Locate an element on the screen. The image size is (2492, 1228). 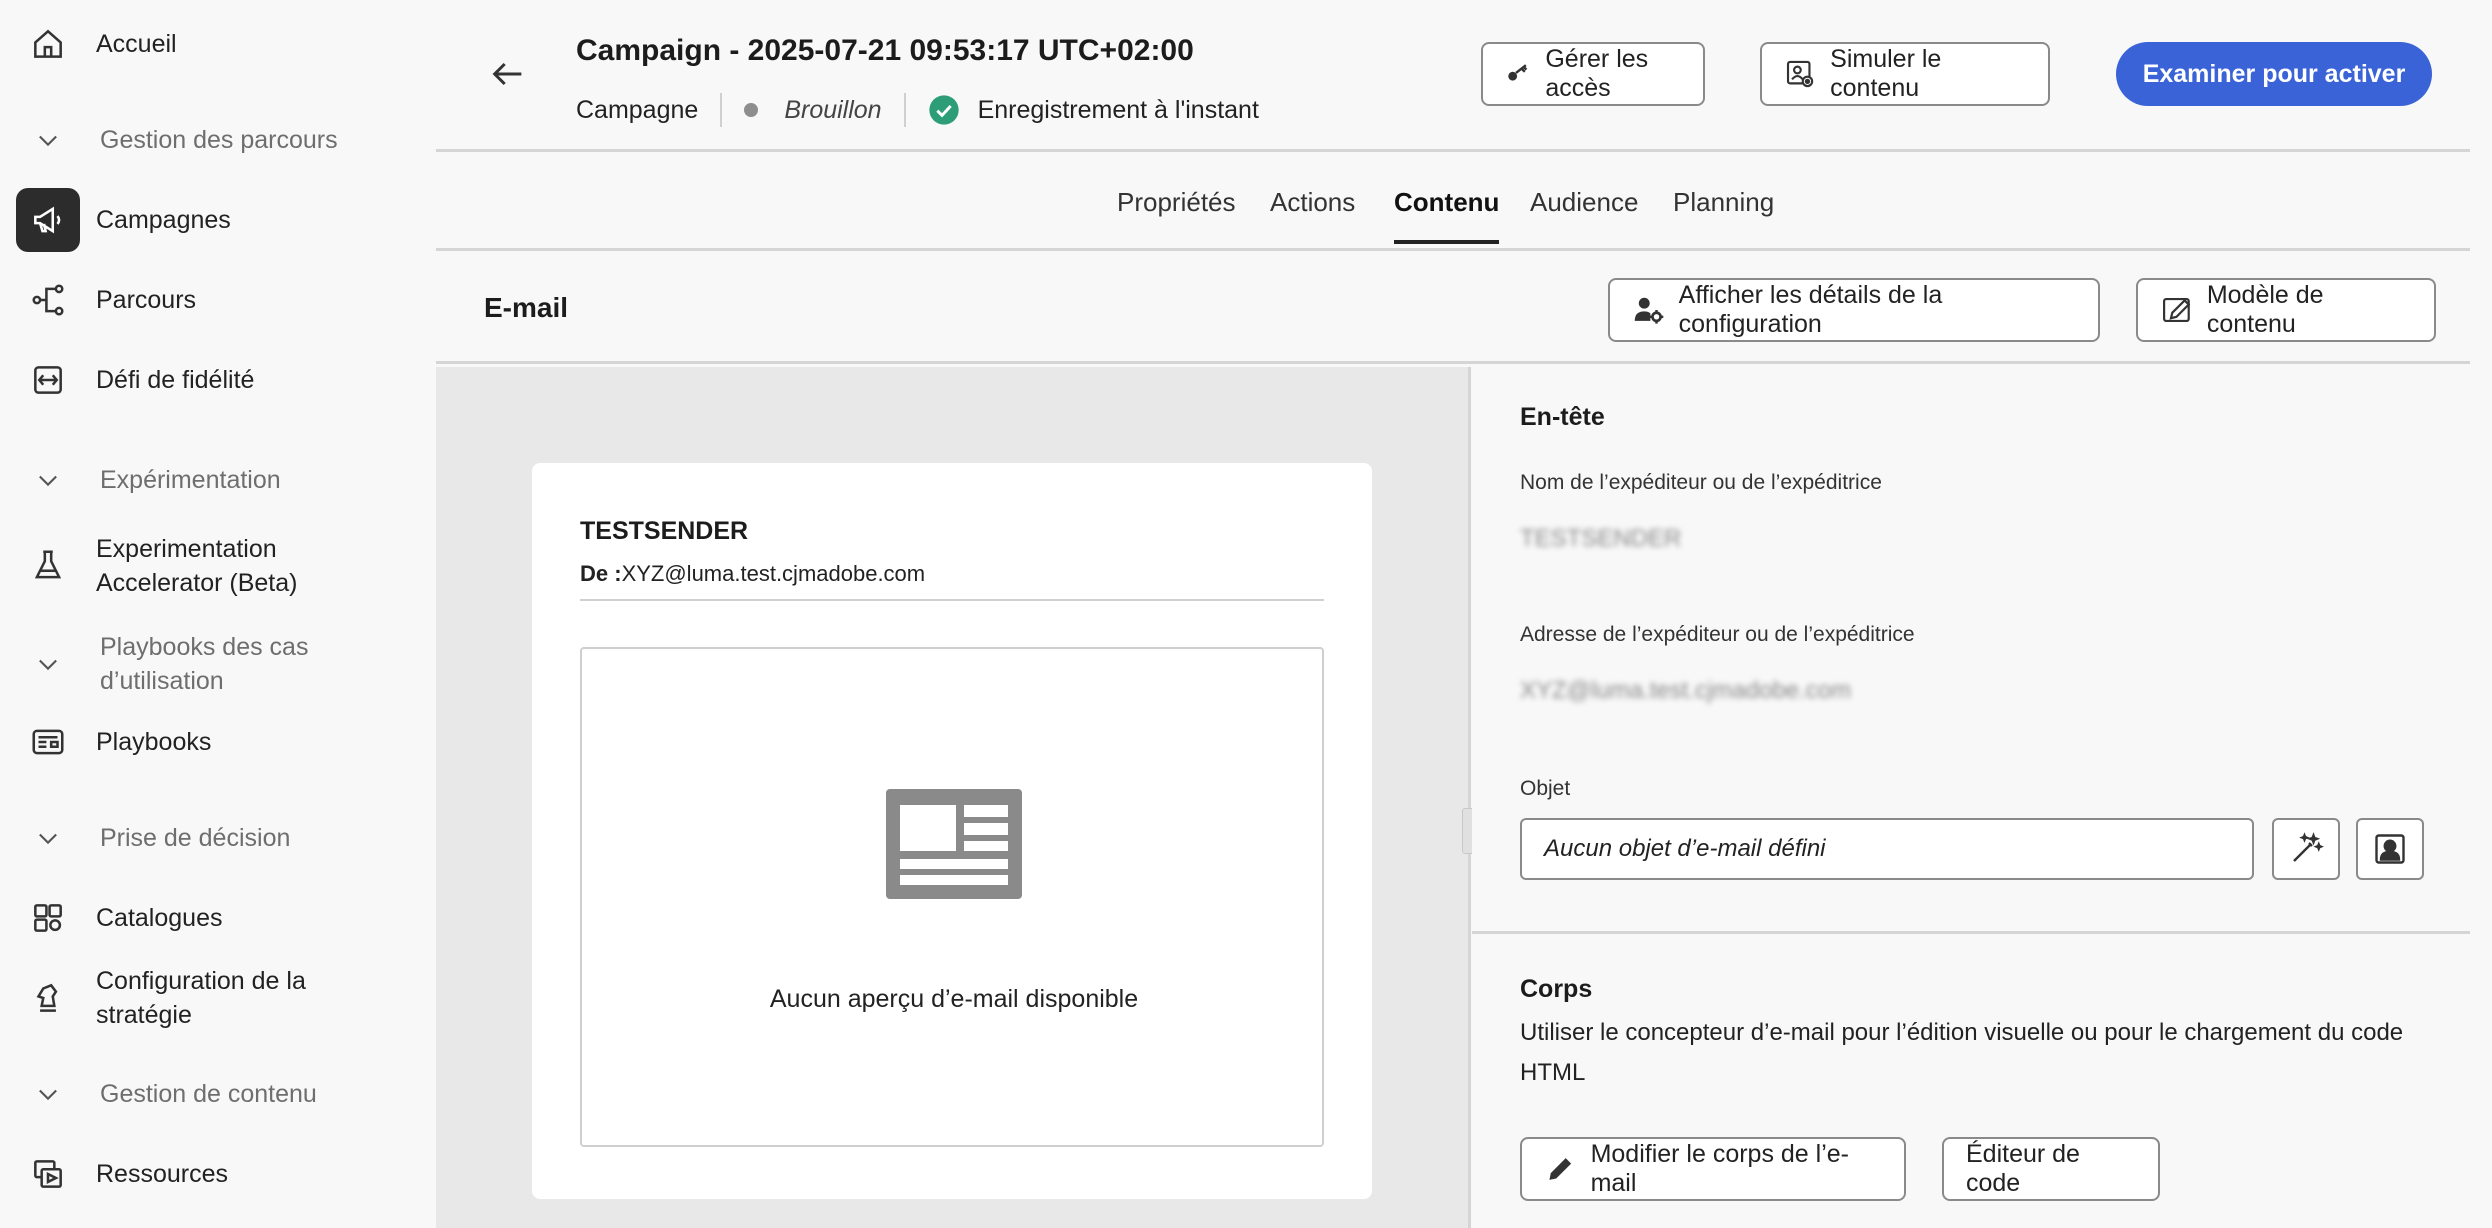
channel-title: E-mail is located at coordinates (526, 307).